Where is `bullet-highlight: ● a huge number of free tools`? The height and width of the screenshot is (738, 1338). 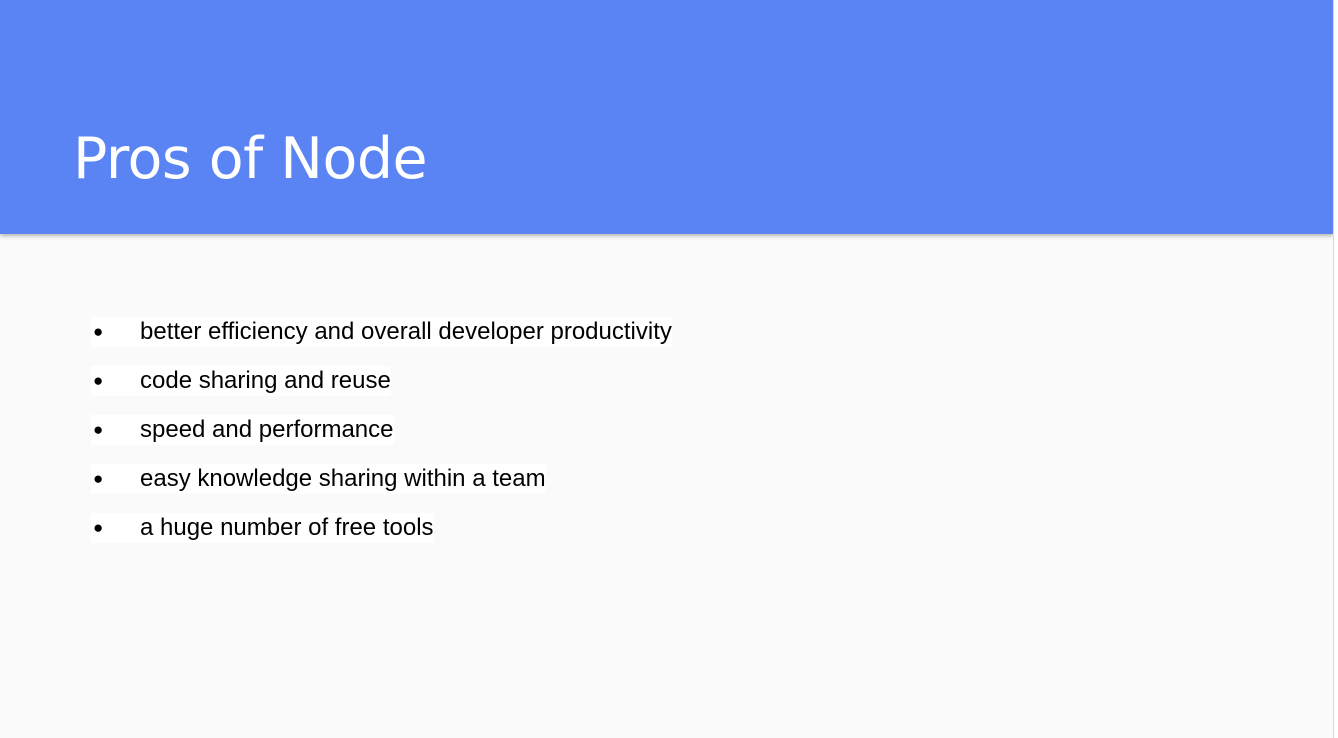
bullet-highlight: ● a huge number of free tools is located at coordinates (262, 527).